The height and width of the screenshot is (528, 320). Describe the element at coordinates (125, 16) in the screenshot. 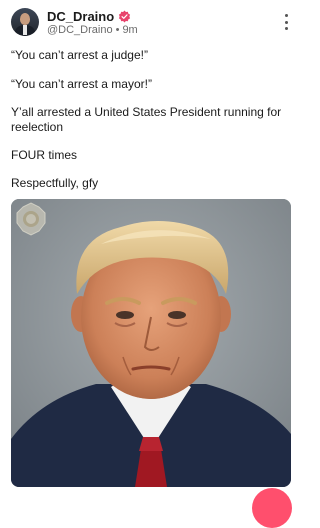

I see `verified-badge-icon` at that location.